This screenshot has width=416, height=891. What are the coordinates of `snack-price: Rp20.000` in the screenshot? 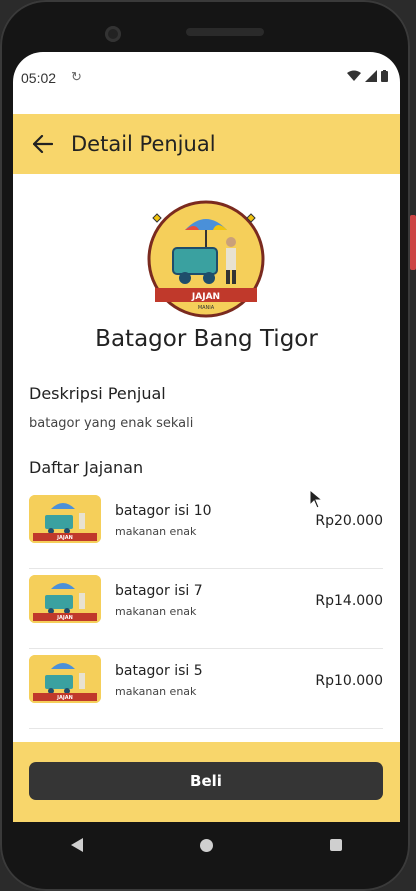 It's located at (349, 521).